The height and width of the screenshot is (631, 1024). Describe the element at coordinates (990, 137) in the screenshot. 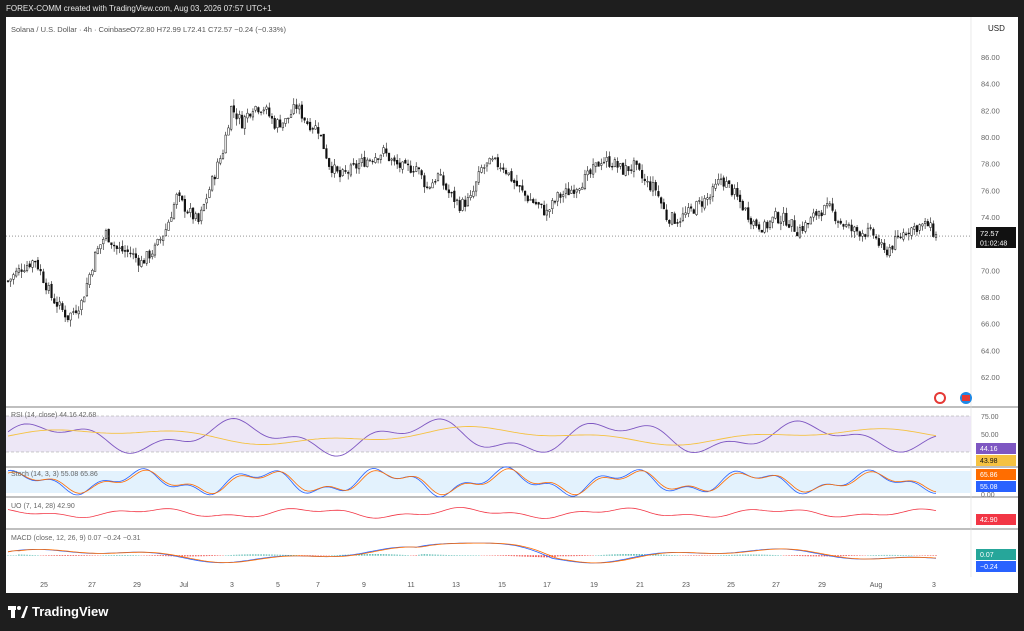

I see `price-tick-label: 80.00` at that location.